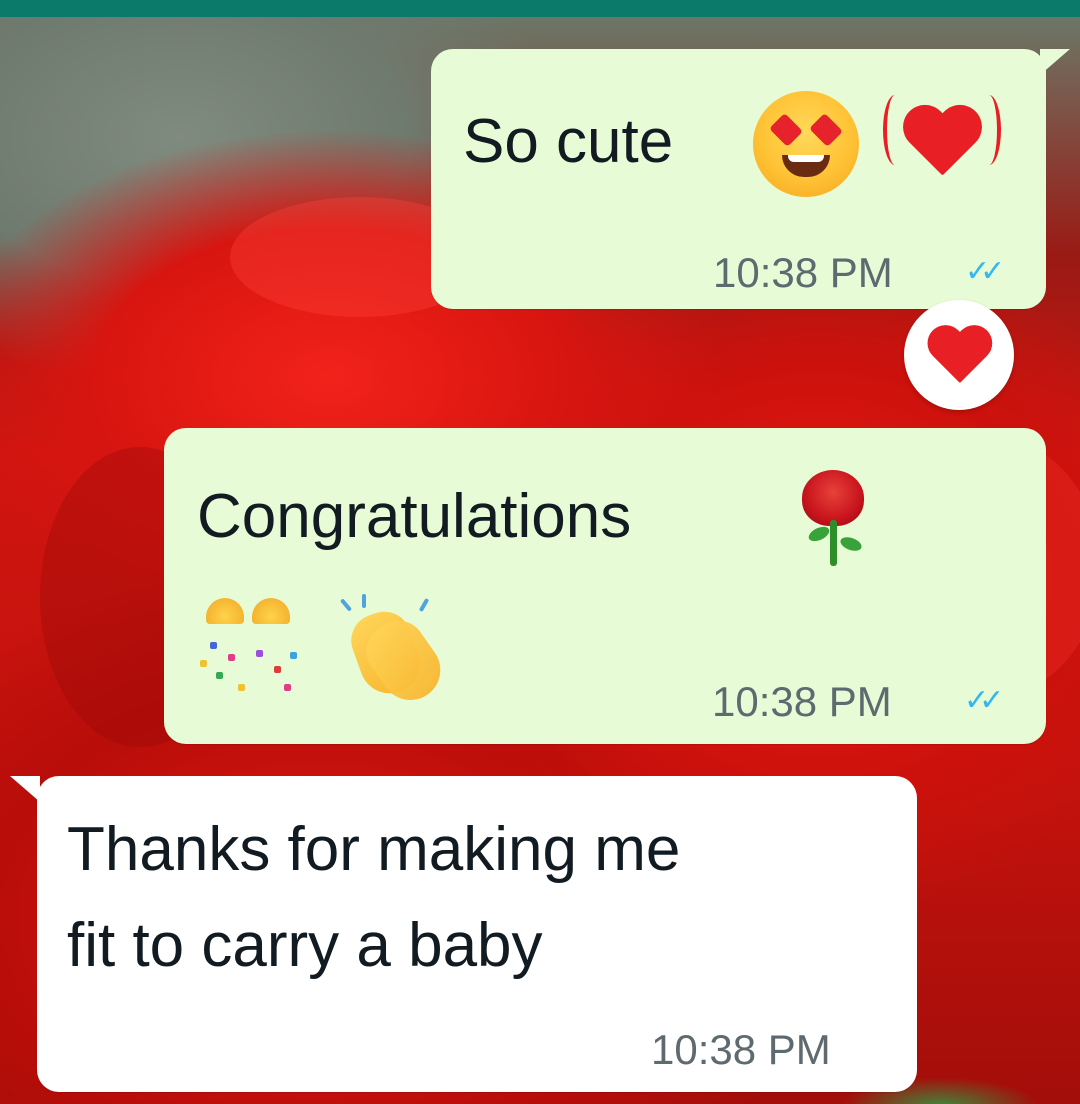 The height and width of the screenshot is (1104, 1080). I want to click on beating-heart-icon, so click(942, 144).